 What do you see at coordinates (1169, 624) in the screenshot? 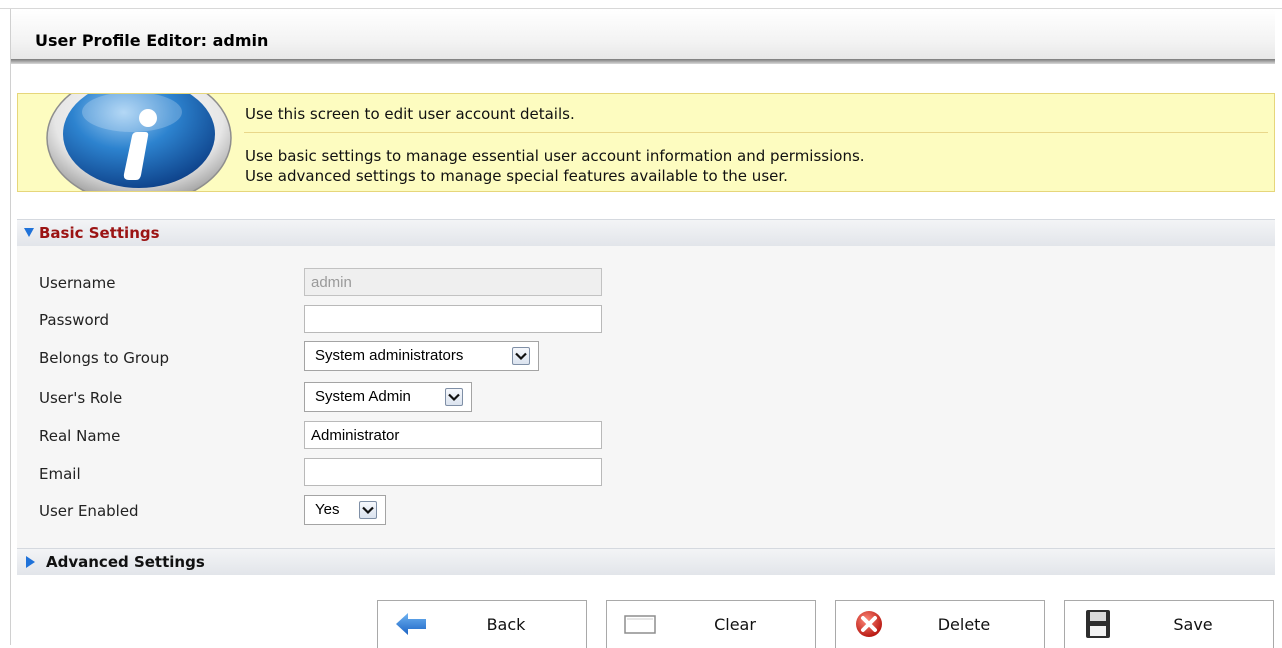
I see `save-button: Save` at bounding box center [1169, 624].